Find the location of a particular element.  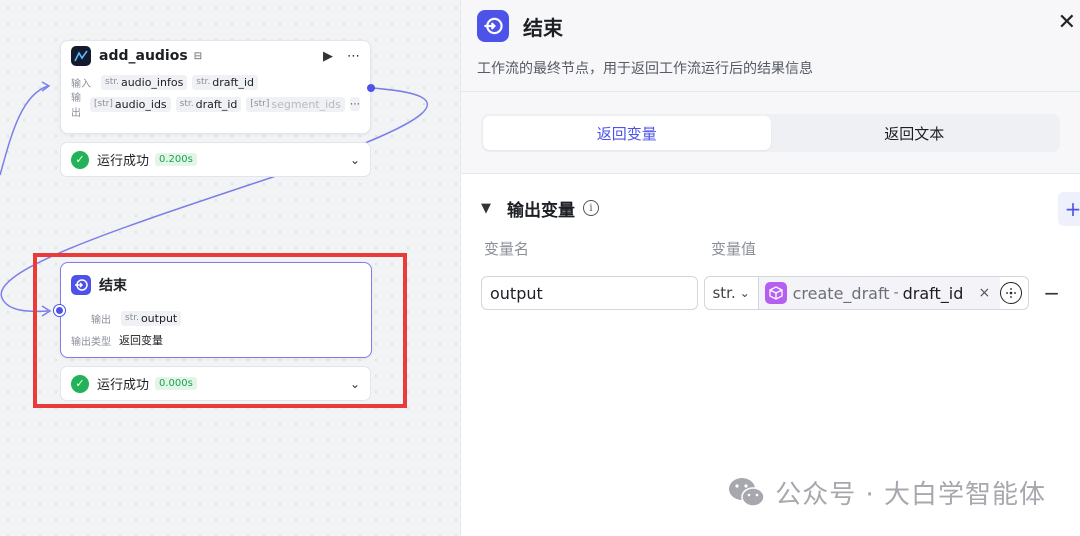

input-label: 输入 is located at coordinates (81, 84).